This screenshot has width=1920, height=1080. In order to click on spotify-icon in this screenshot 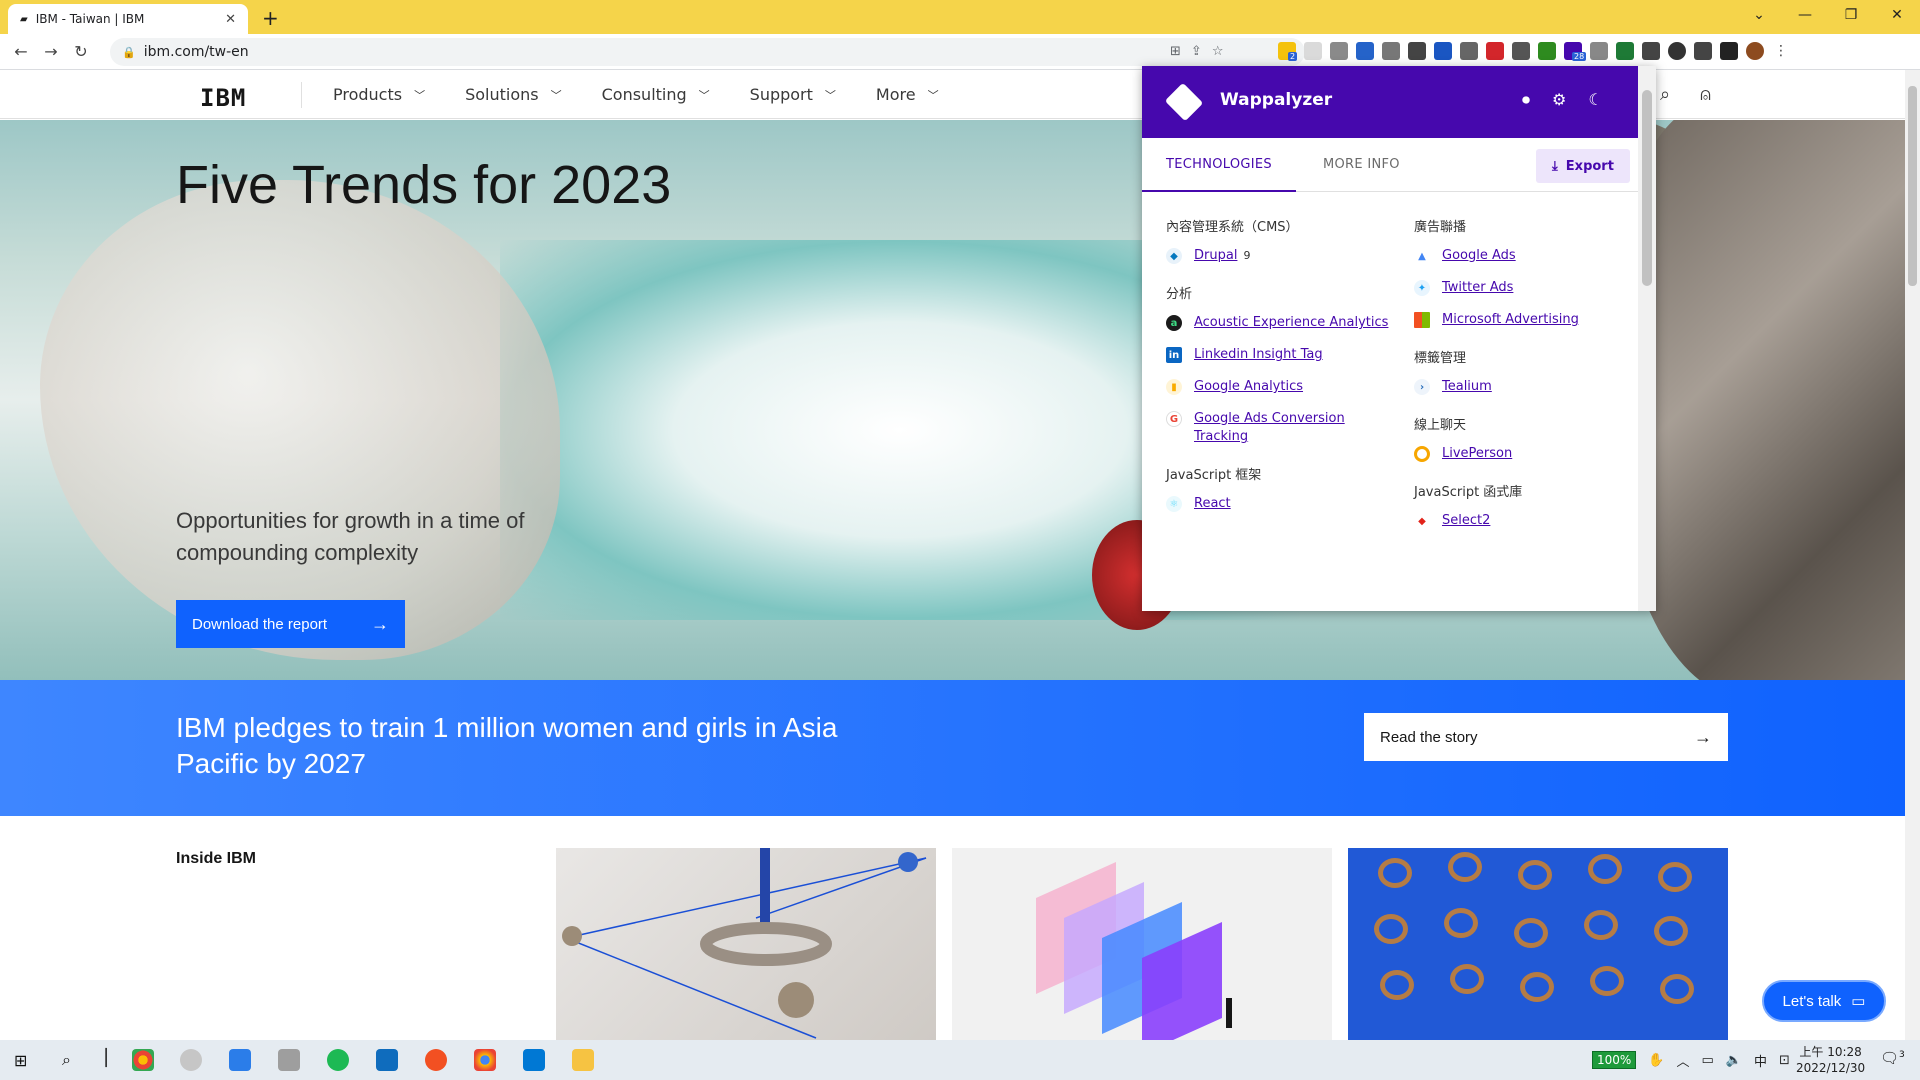, I will do `click(338, 1060)`.